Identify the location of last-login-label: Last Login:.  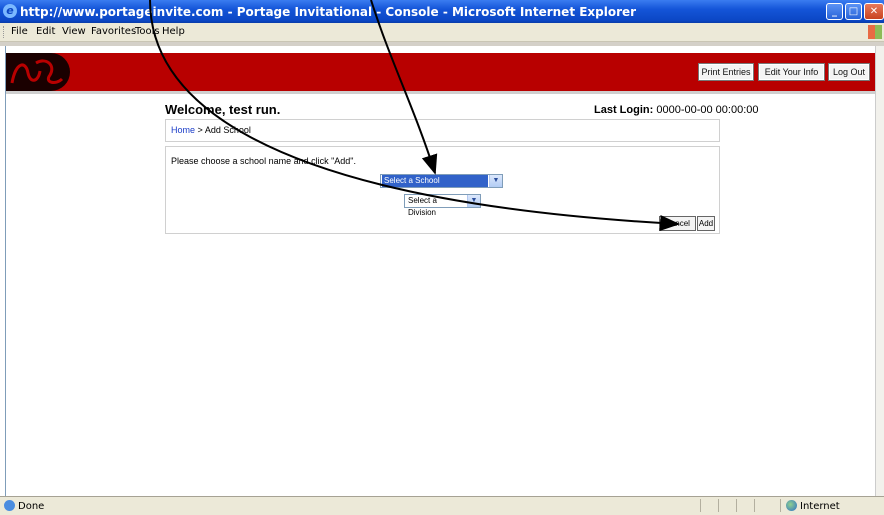
(624, 110).